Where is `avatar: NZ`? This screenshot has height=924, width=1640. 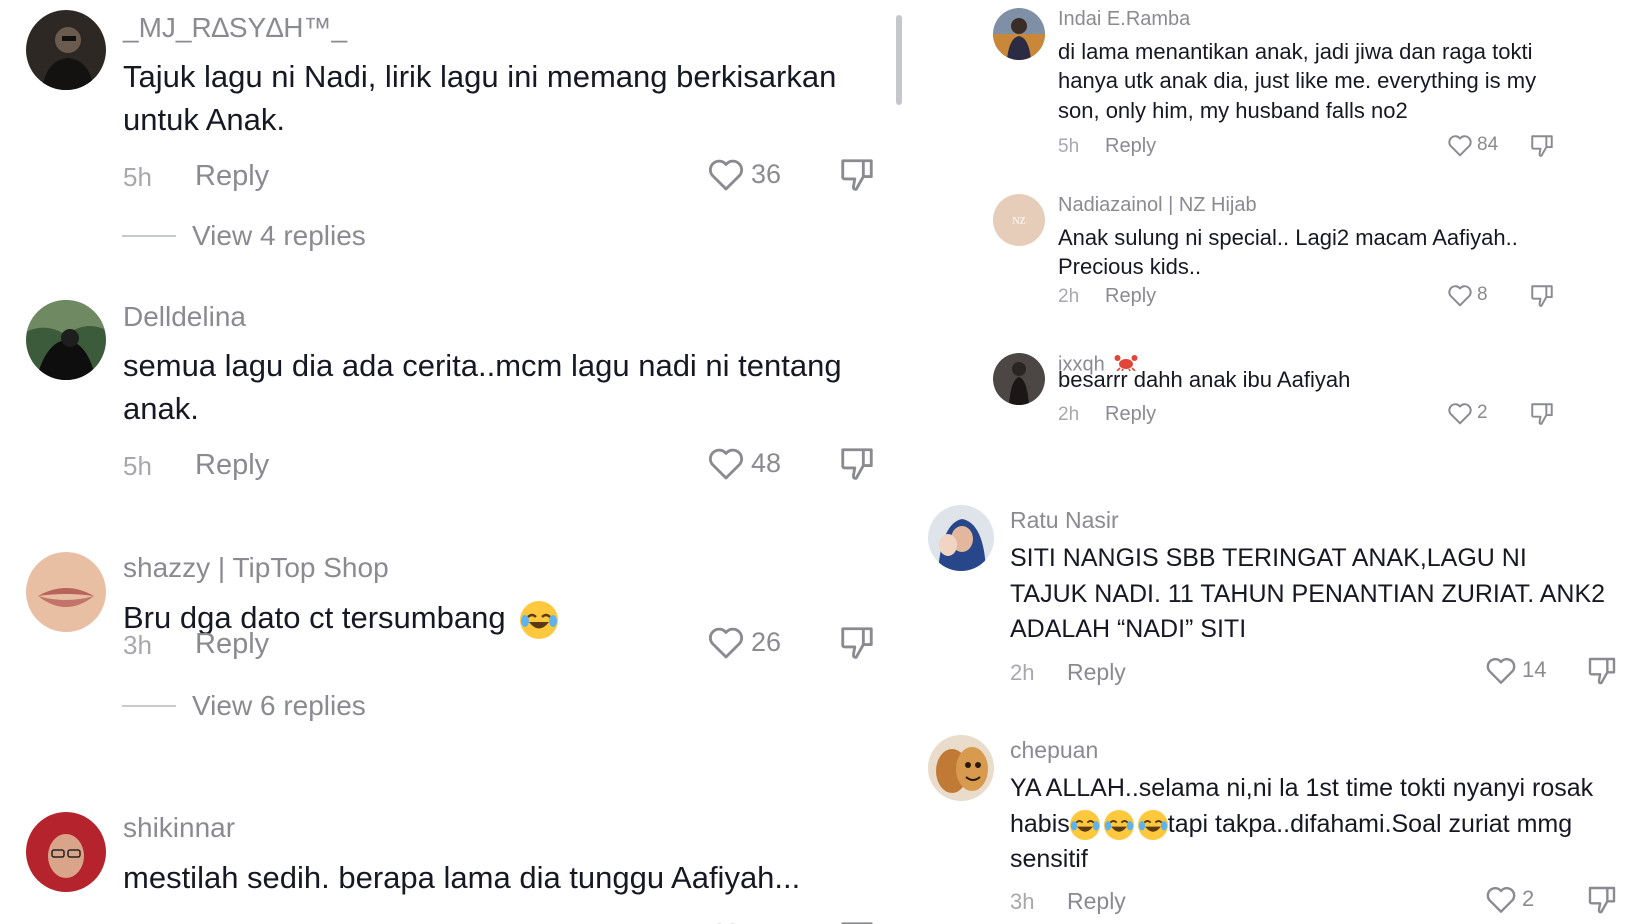 avatar: NZ is located at coordinates (1019, 220).